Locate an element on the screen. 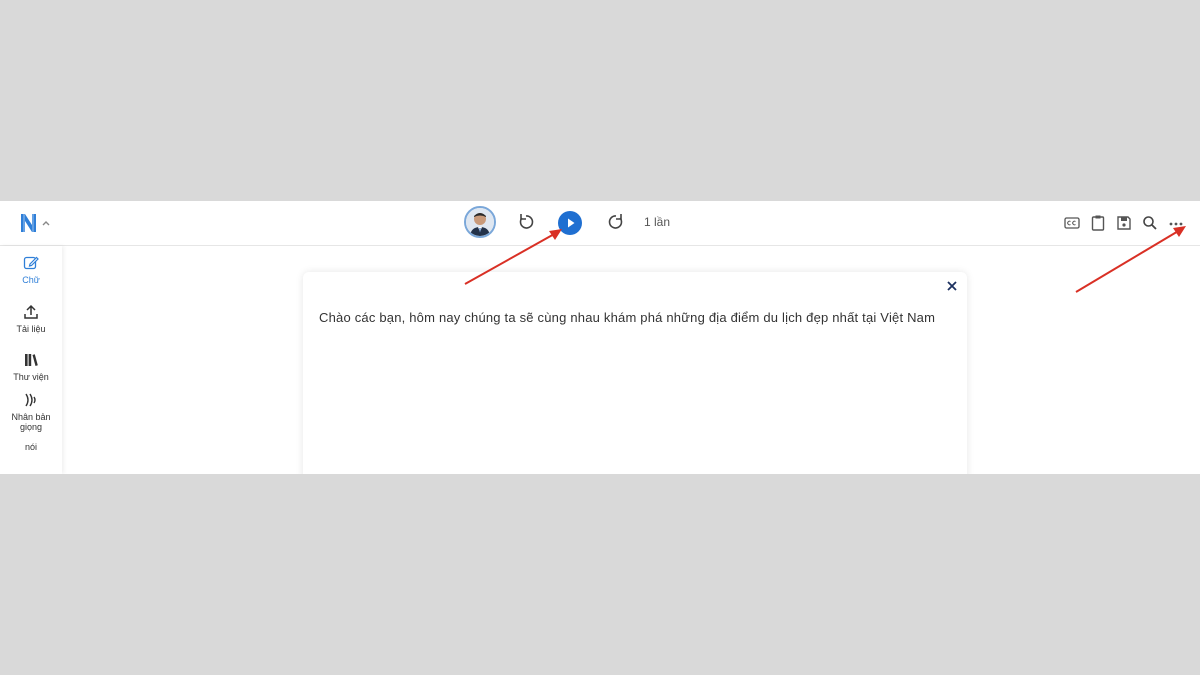 Image resolution: width=1200 pixels, height=675 pixels. sidebar: Chữ Tải liệu Thư viện Nhân bản giọng nói is located at coordinates (31, 360).